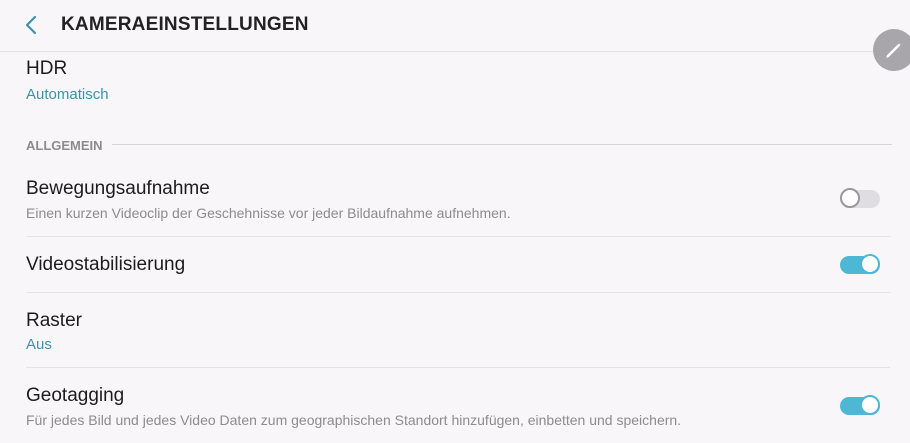  What do you see at coordinates (455, 264) in the screenshot?
I see `setting-video-stabilization: Videostabilisierung` at bounding box center [455, 264].